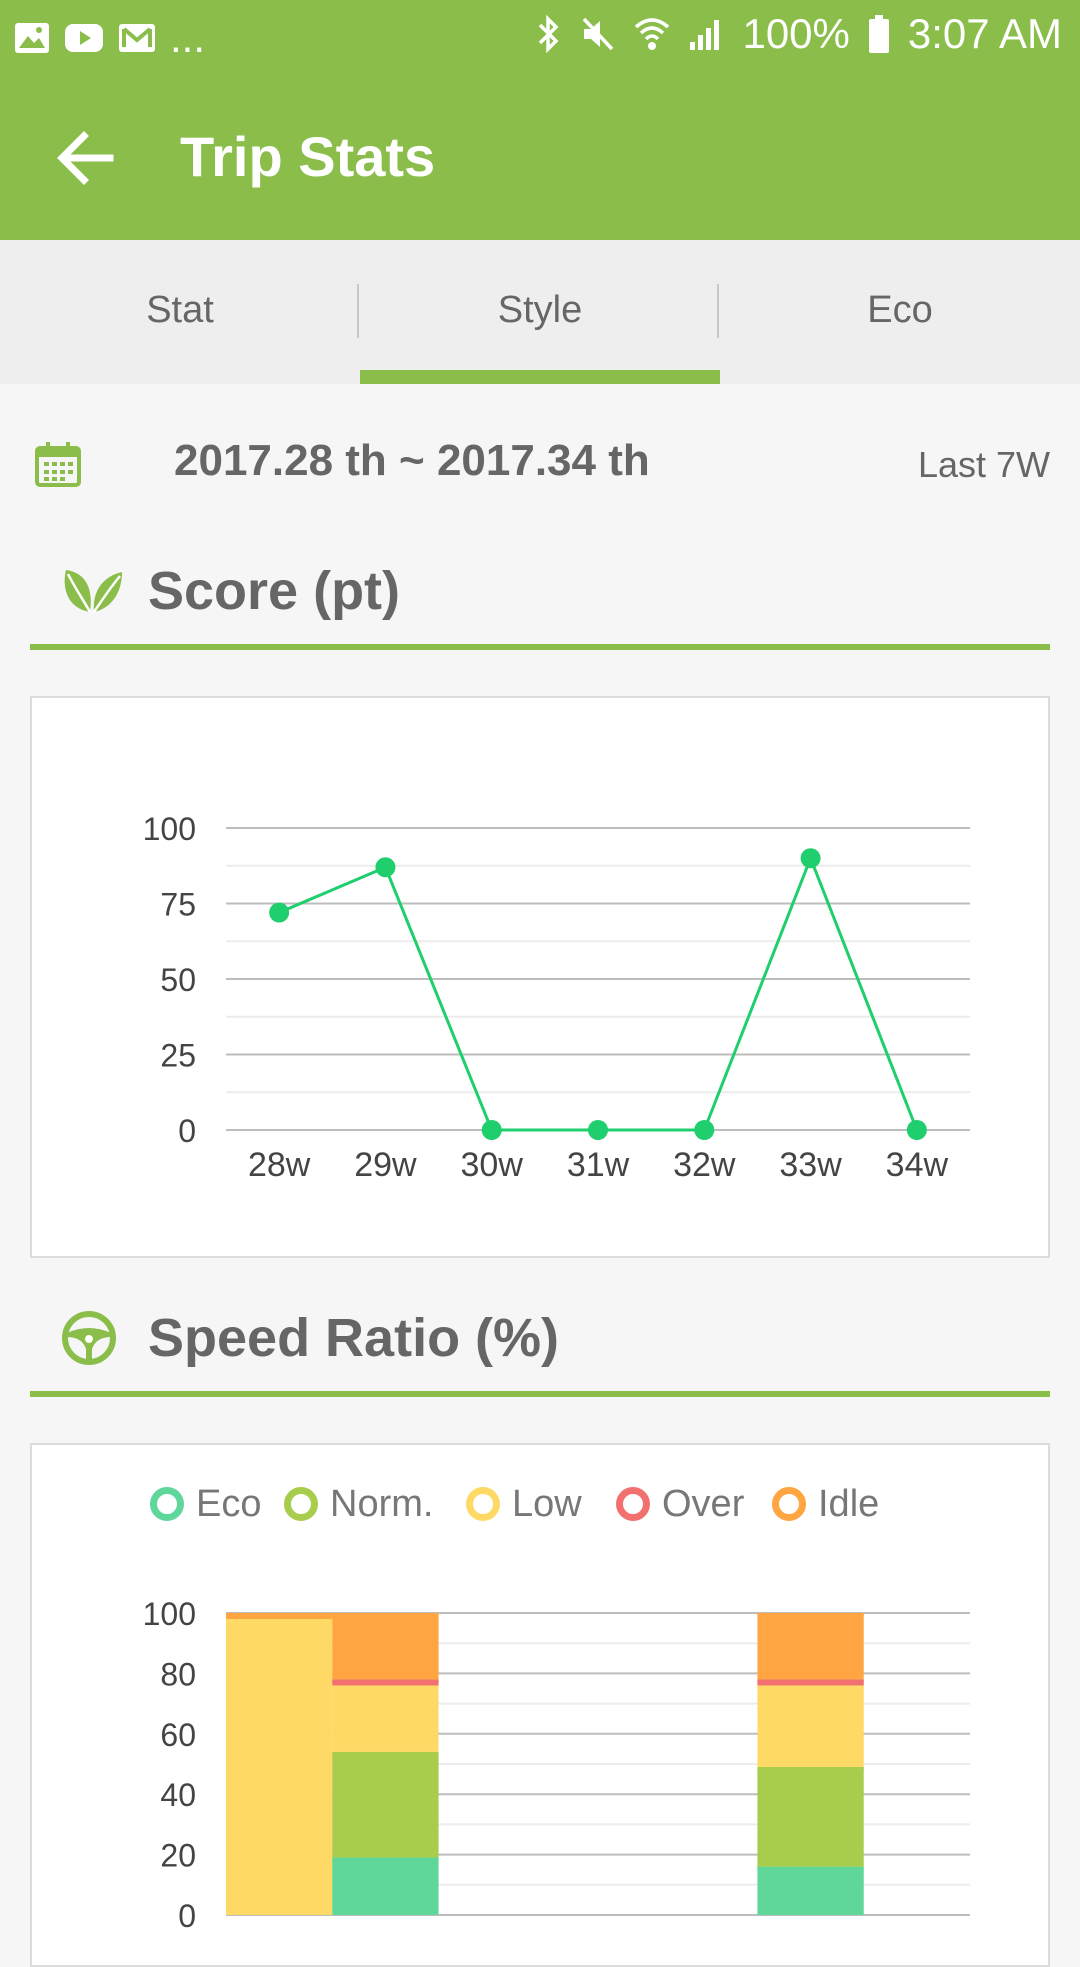 The height and width of the screenshot is (1967, 1080). I want to click on x-tick-label: 33w, so click(810, 1165).